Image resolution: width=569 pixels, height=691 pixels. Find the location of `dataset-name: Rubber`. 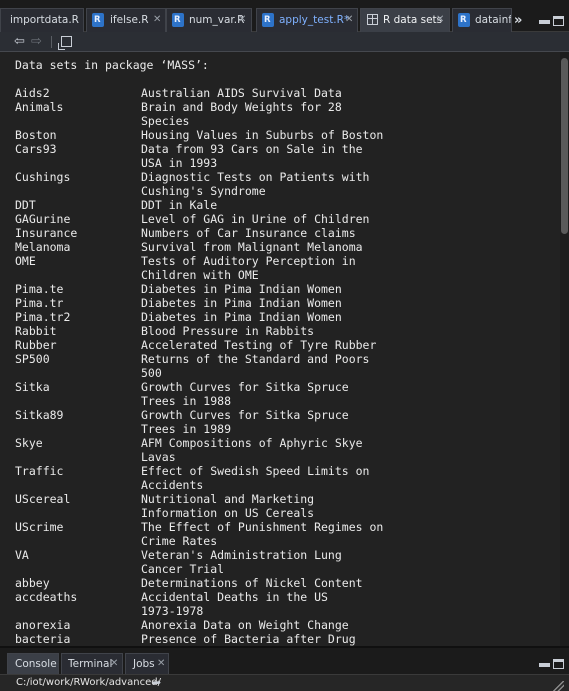

dataset-name: Rubber is located at coordinates (36, 345).